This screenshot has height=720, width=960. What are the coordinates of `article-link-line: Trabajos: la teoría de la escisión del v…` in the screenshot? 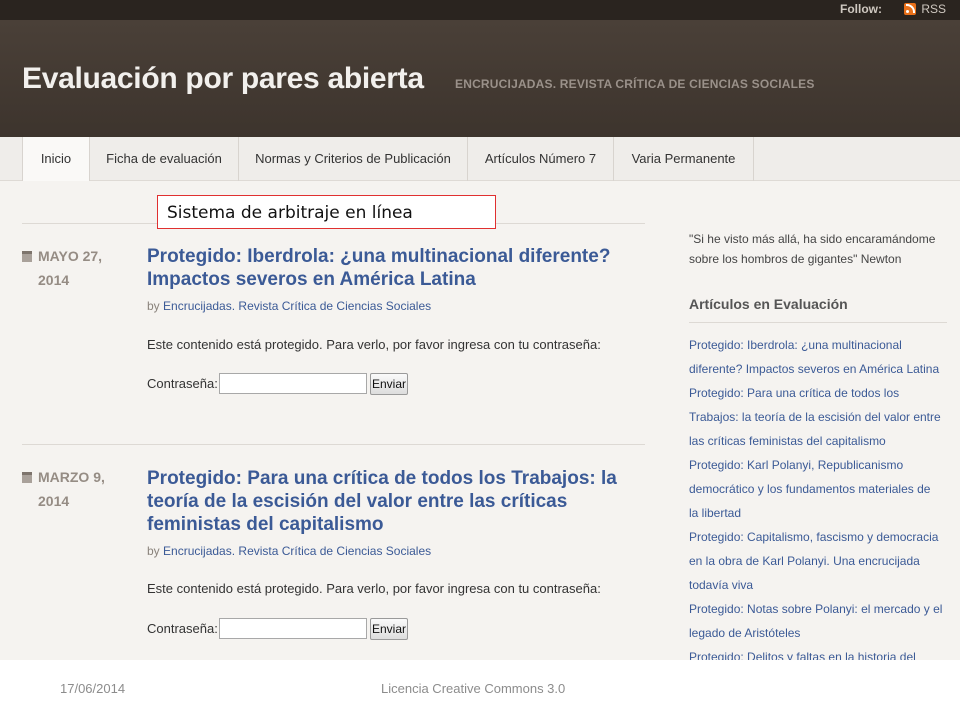 It's located at (815, 417).